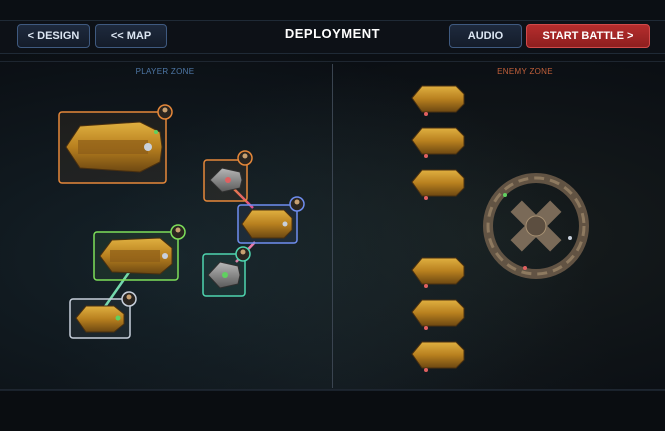 The width and height of the screenshot is (665, 431). I want to click on bottom-bar, so click(332, 410).